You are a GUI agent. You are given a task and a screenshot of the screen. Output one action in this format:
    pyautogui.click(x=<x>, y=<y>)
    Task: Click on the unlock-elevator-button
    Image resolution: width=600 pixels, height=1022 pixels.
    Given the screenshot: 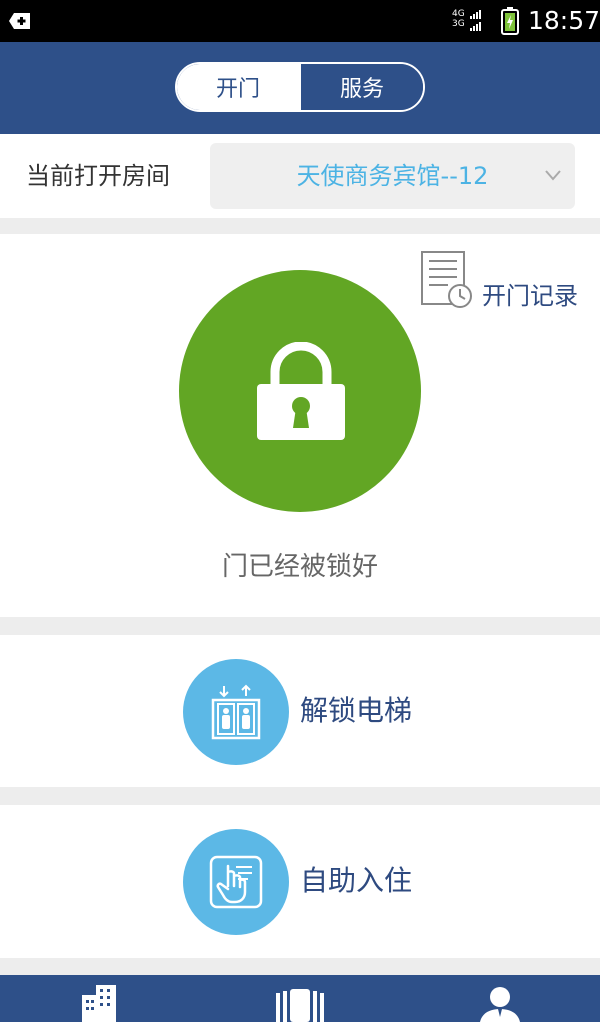 What is the action you would take?
    pyautogui.click(x=236, y=712)
    